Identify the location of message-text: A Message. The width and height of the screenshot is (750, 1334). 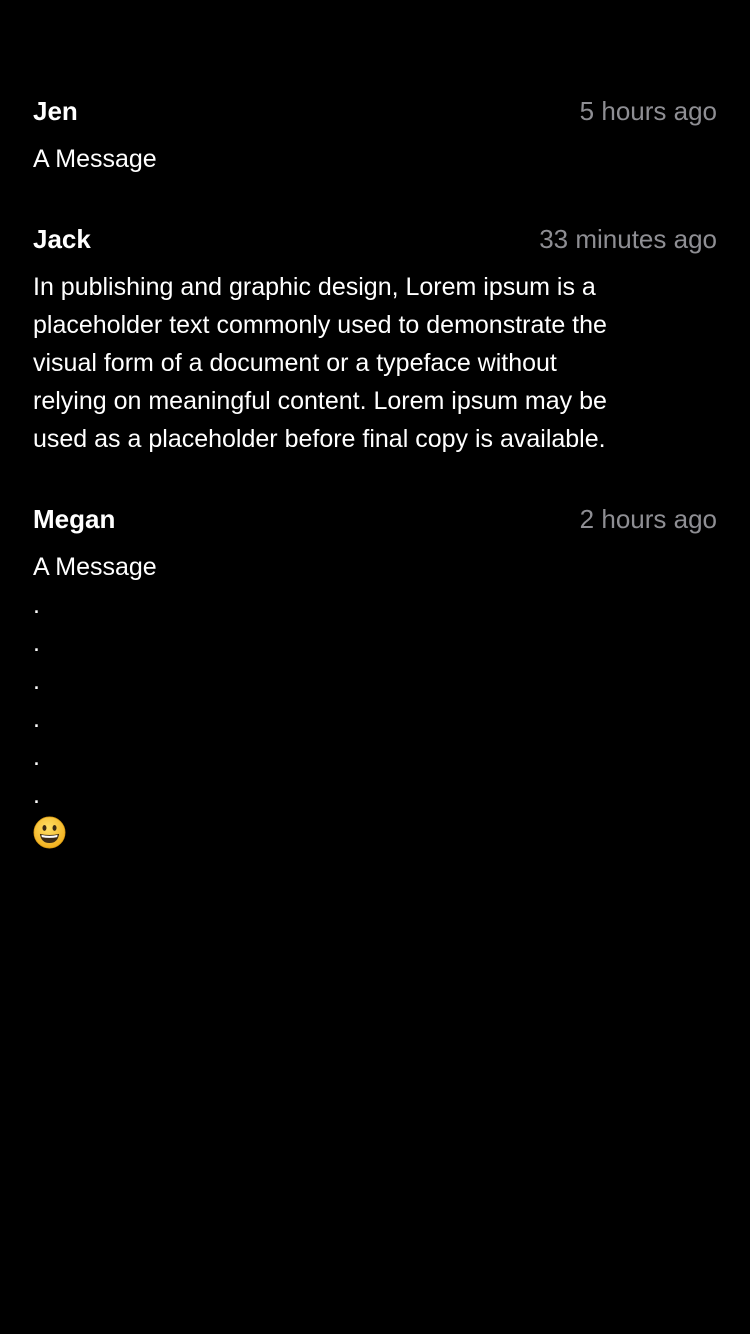
(95, 159).